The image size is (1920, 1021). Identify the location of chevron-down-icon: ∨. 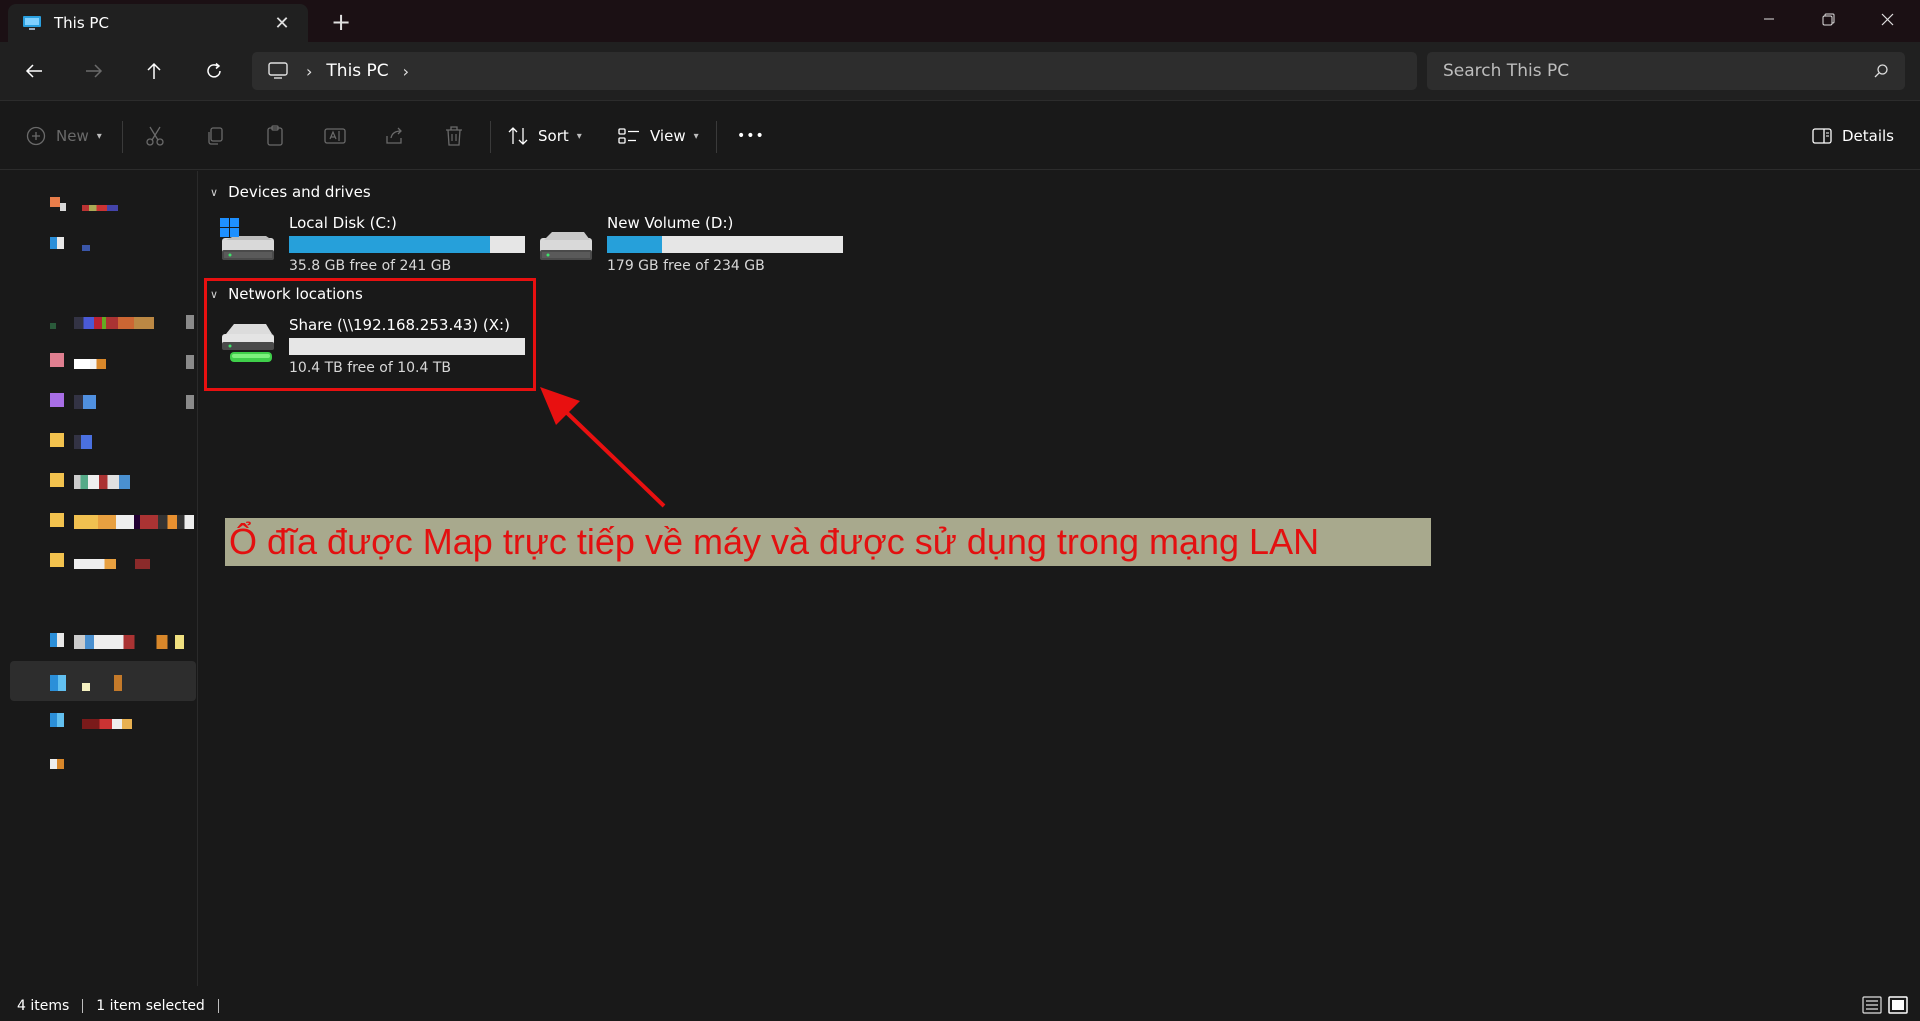
(214, 192).